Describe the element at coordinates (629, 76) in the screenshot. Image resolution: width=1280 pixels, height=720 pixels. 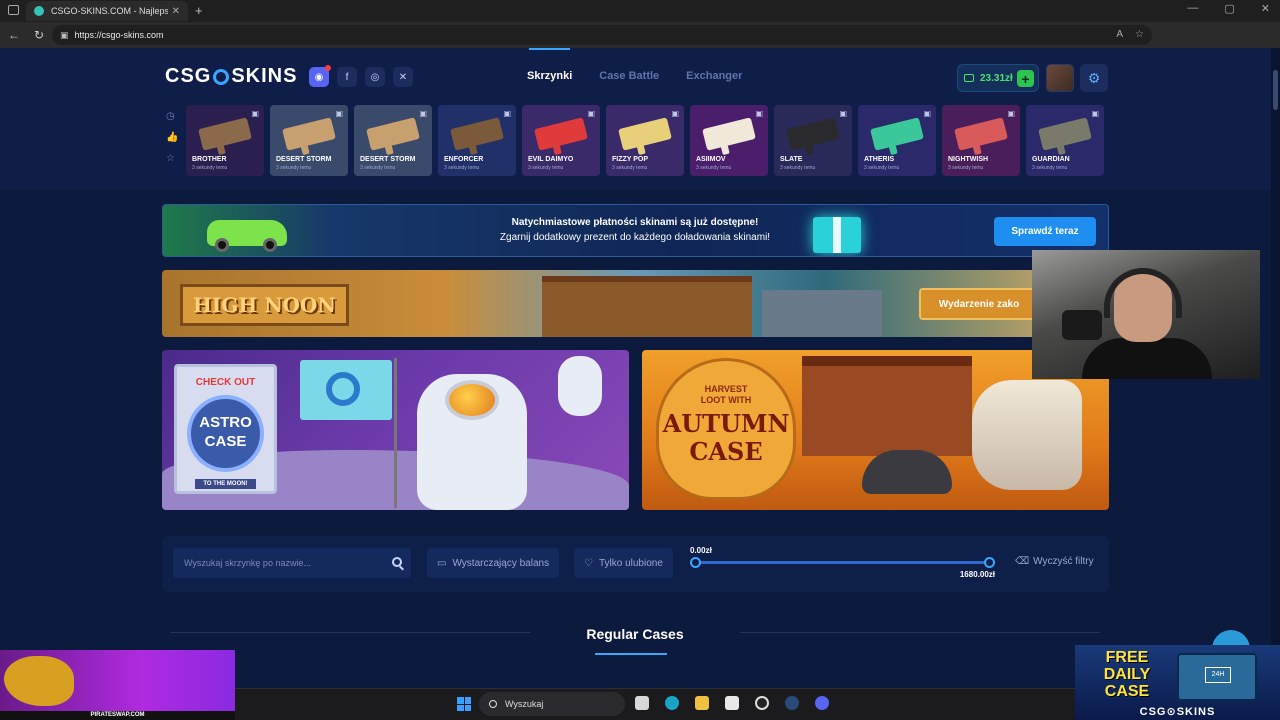
I see `nav-tab-case-battle: Case Battle` at that location.